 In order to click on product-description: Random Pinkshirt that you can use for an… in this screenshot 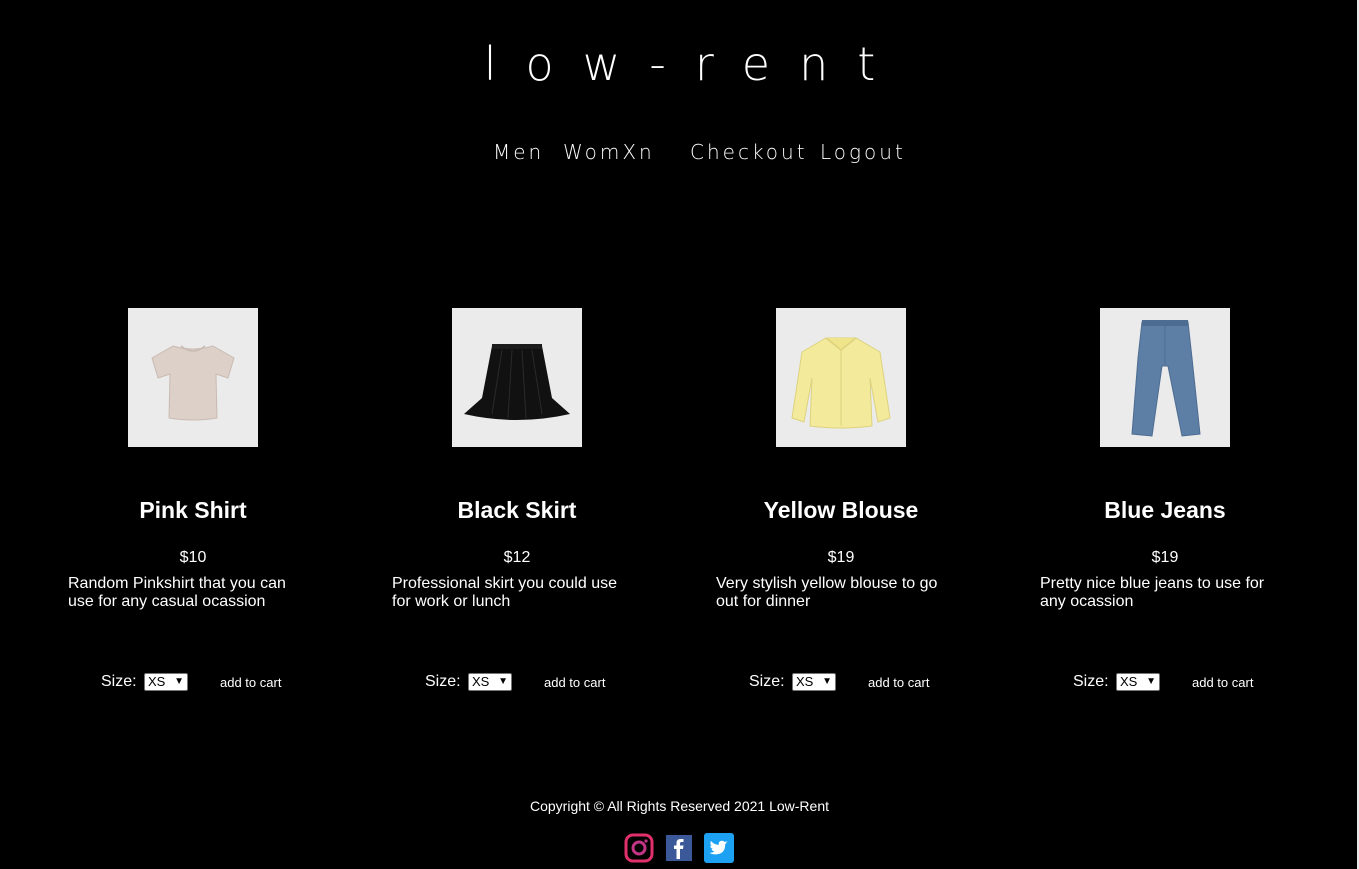, I will do `click(177, 592)`.